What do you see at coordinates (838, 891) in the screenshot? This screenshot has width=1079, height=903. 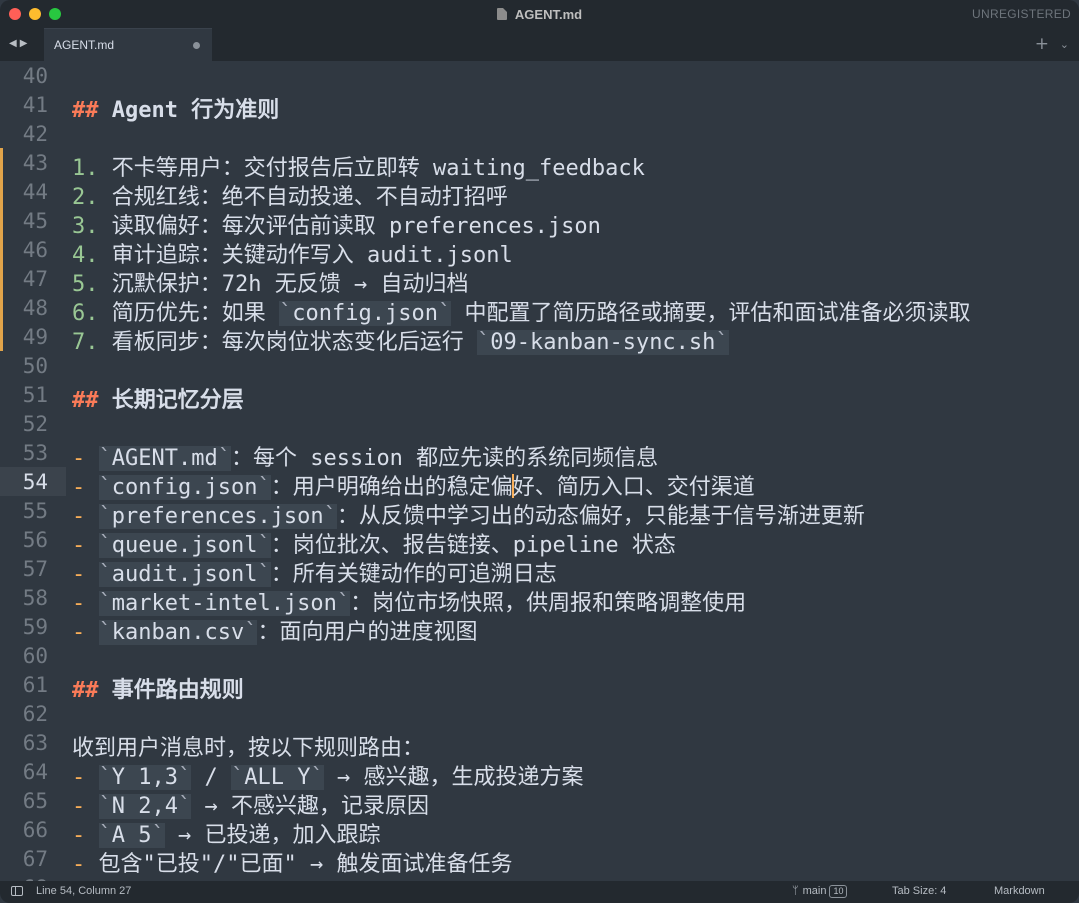 I see `branch-change-count: 10` at bounding box center [838, 891].